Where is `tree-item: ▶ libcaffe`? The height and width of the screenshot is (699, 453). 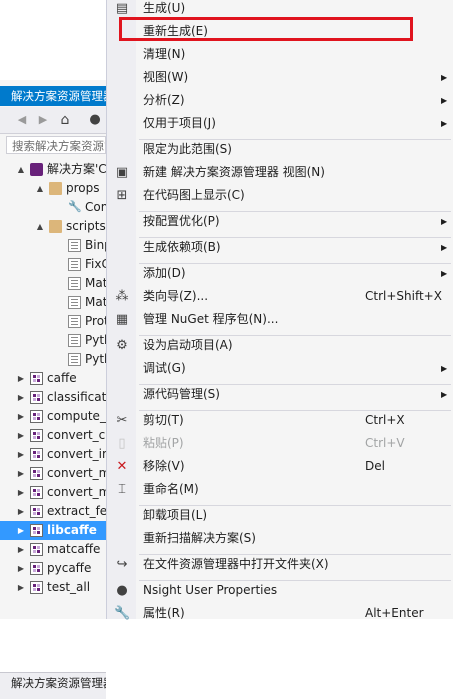
tree-item: ▶ libcaffe is located at coordinates (53, 530).